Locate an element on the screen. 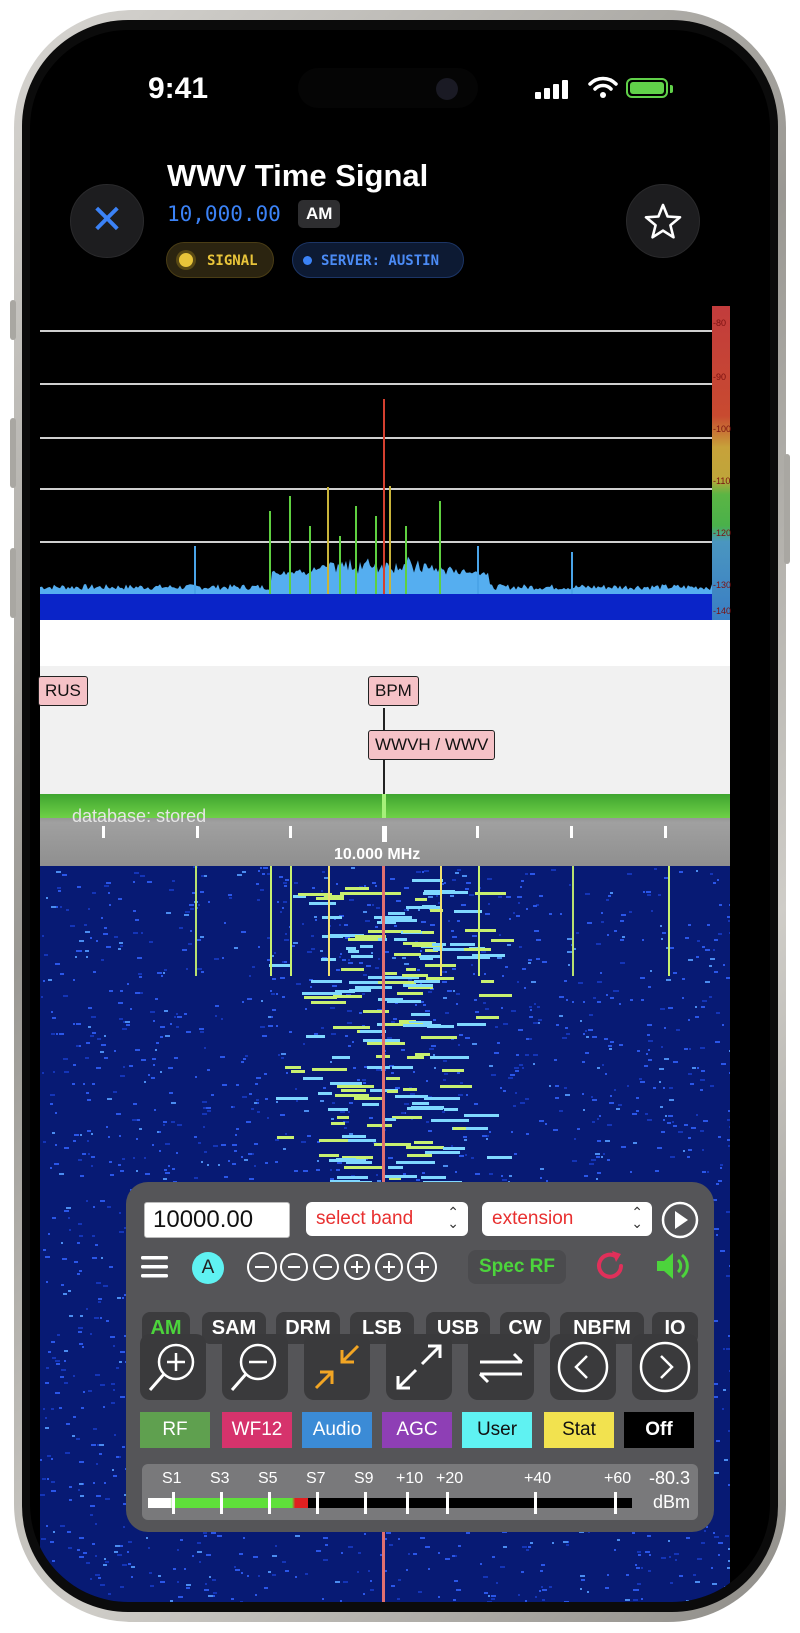 Image resolution: width=800 pixels, height=1633 pixels. scale-label: -140 is located at coordinates (722, 611).